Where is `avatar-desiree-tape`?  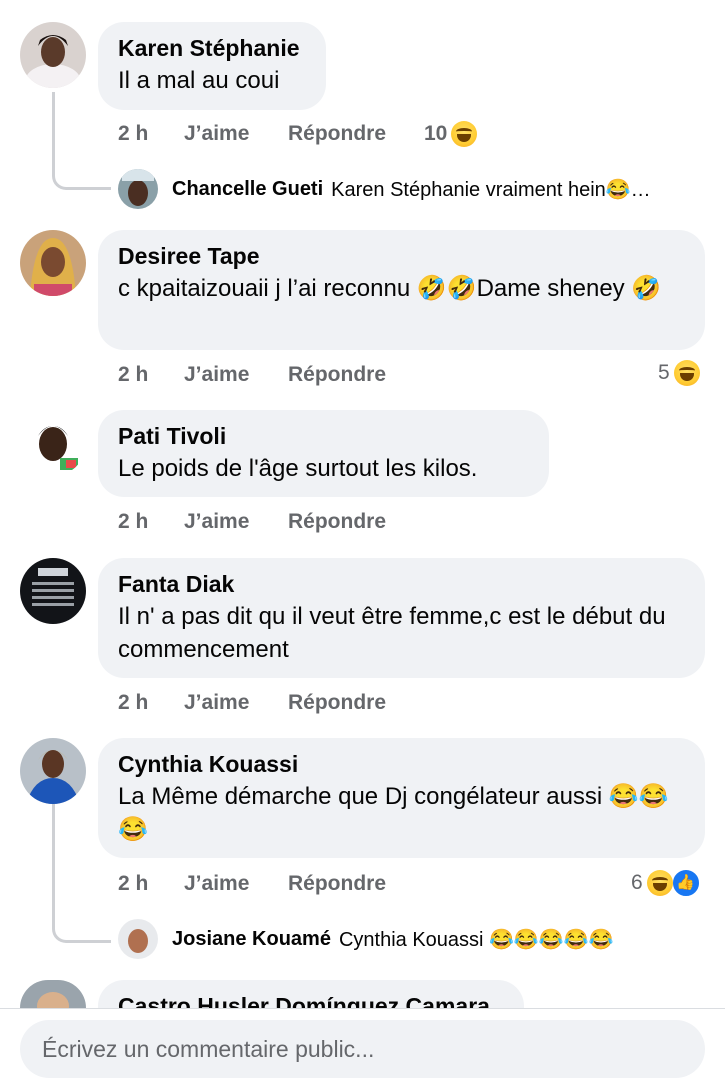 avatar-desiree-tape is located at coordinates (53, 263).